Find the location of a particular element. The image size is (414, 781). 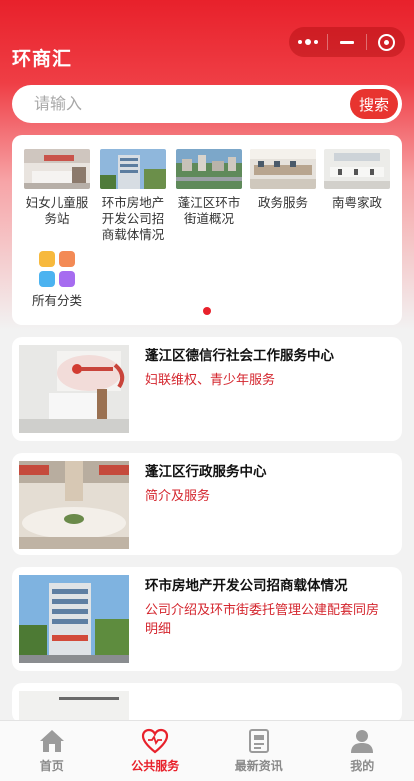

government-hall-image is located at coordinates (283, 169).